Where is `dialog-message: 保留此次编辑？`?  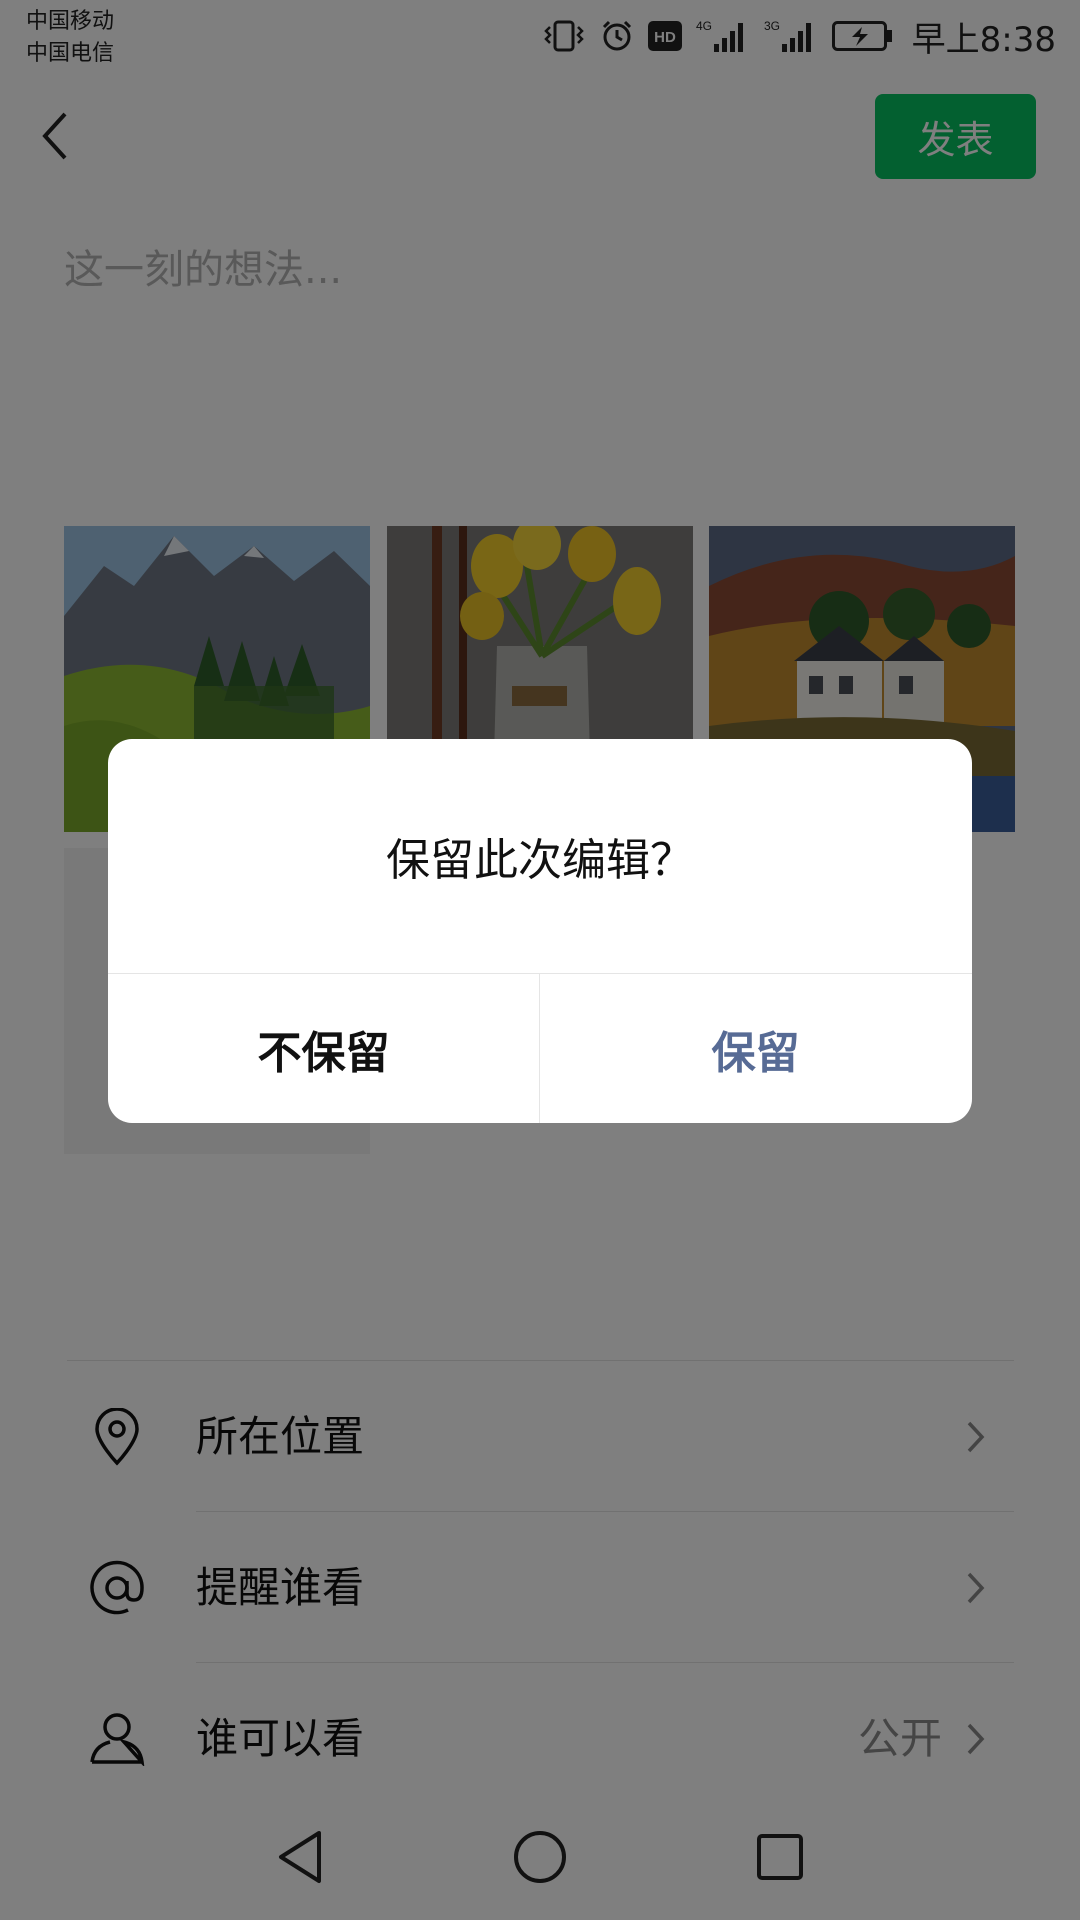 dialog-message: 保留此次编辑？ is located at coordinates (540, 860).